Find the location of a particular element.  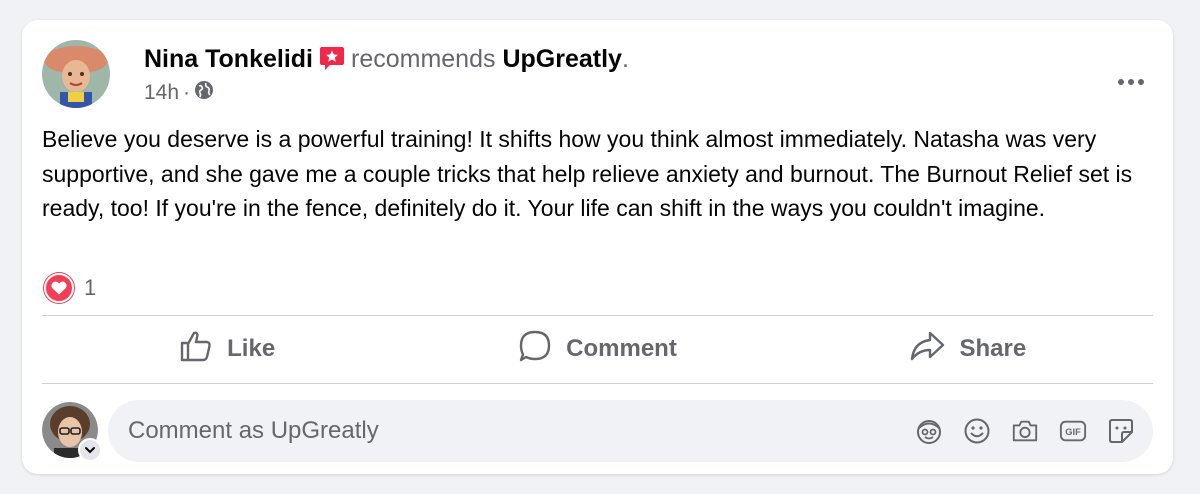

post-subline: 14h · is located at coordinates (386, 93).